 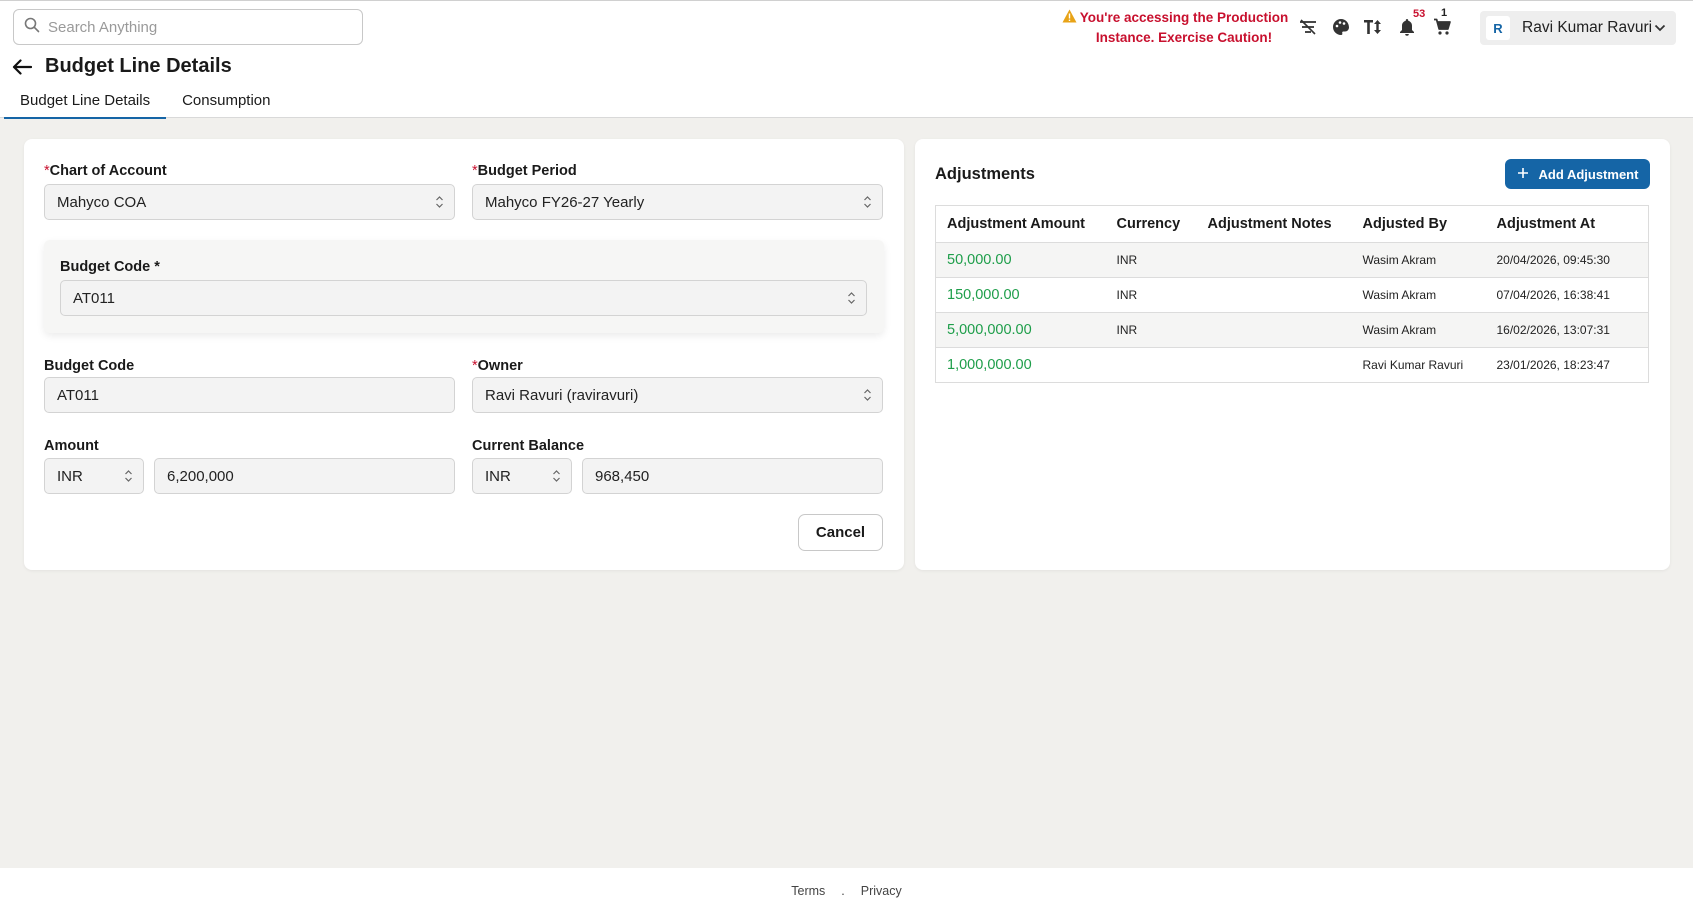 I want to click on chevron-down-icon, so click(x=1660, y=28).